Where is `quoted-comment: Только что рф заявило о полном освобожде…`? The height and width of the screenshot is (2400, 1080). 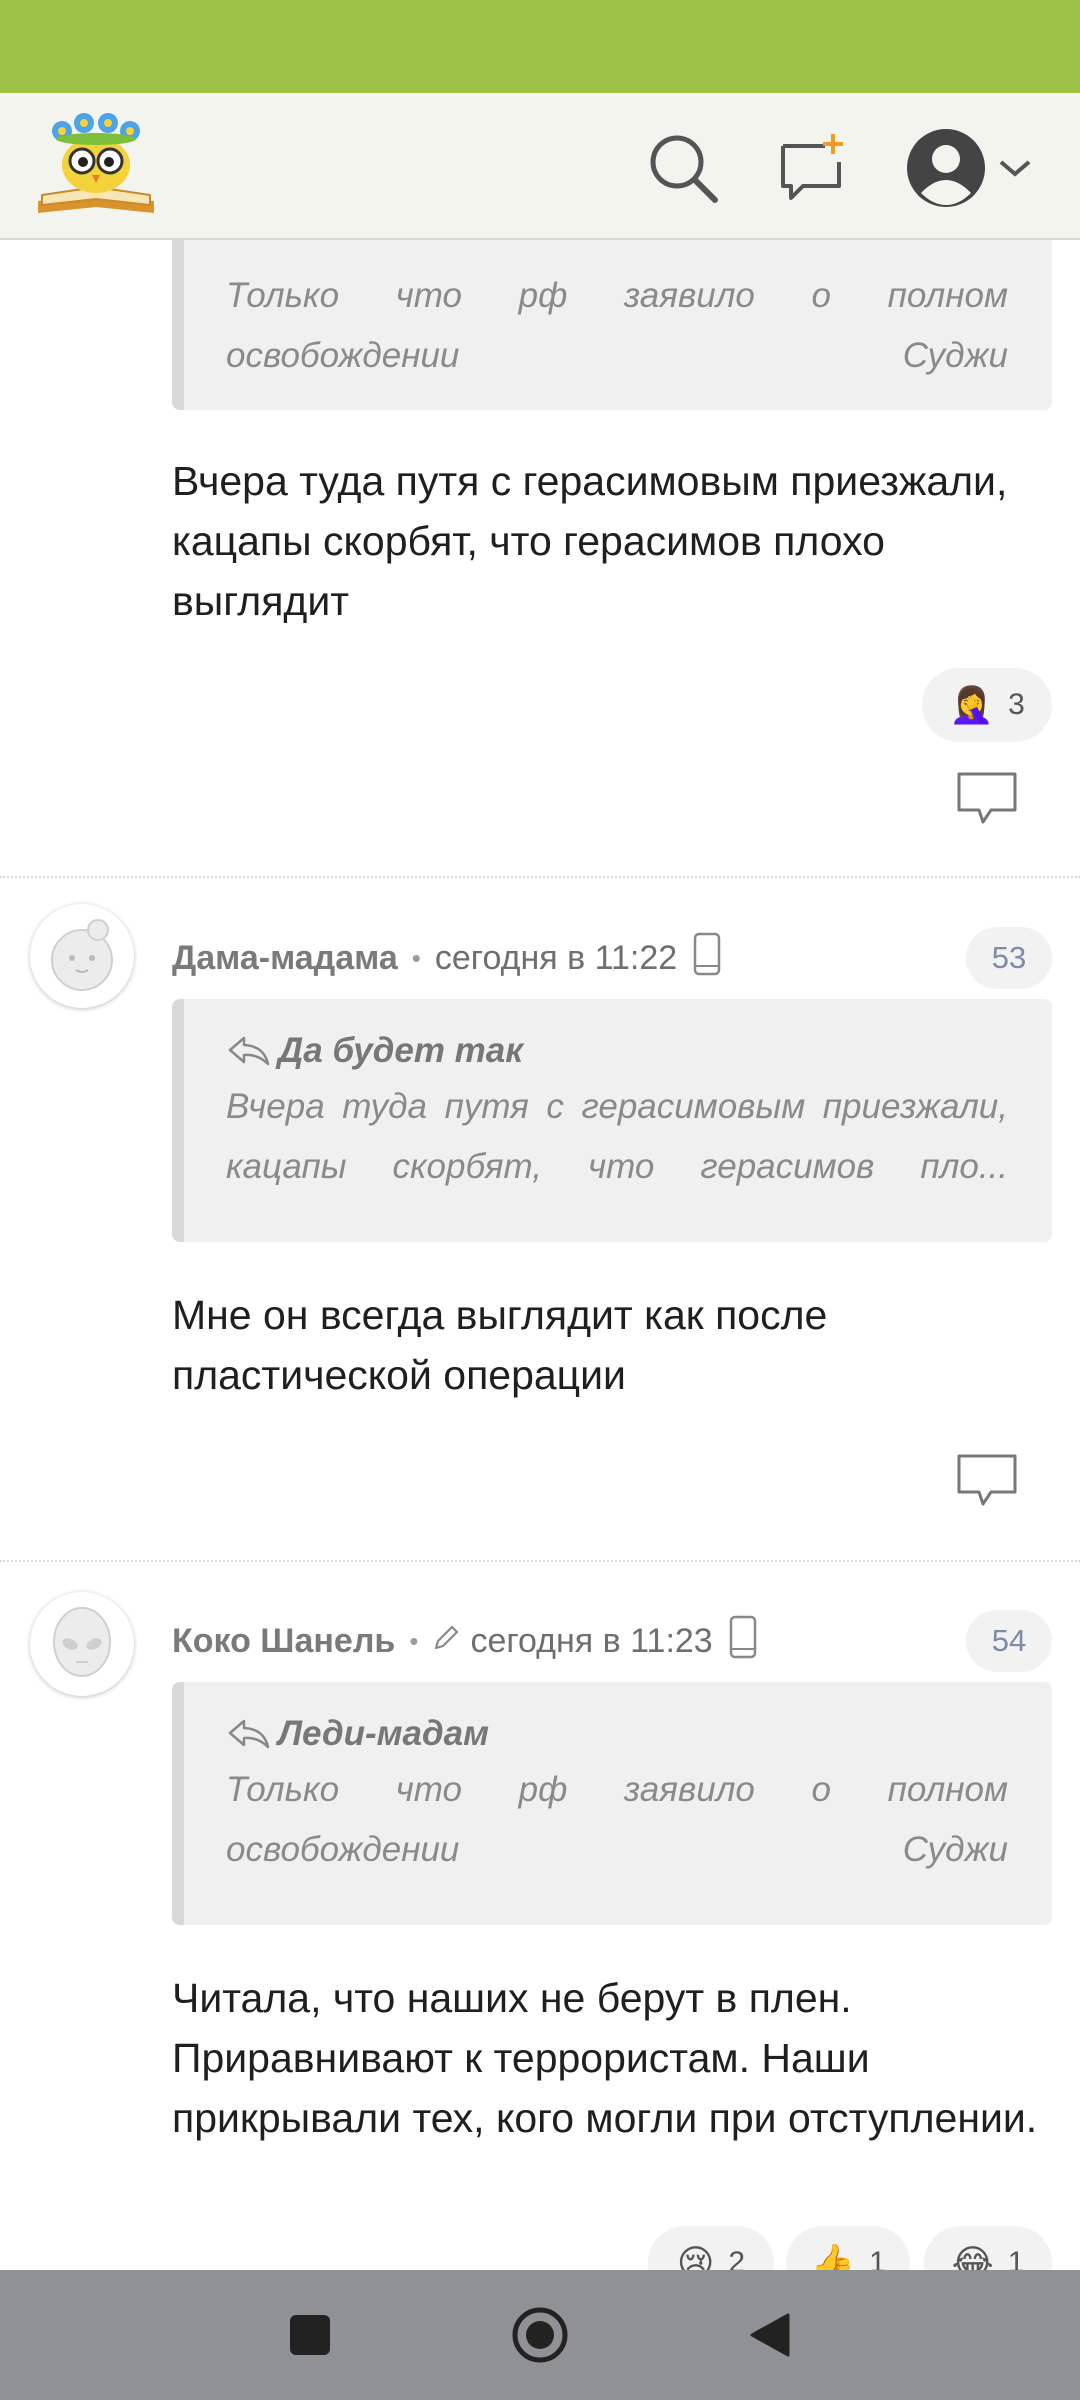 quoted-comment: Только что рф заявило о полном освобожде… is located at coordinates (612, 325).